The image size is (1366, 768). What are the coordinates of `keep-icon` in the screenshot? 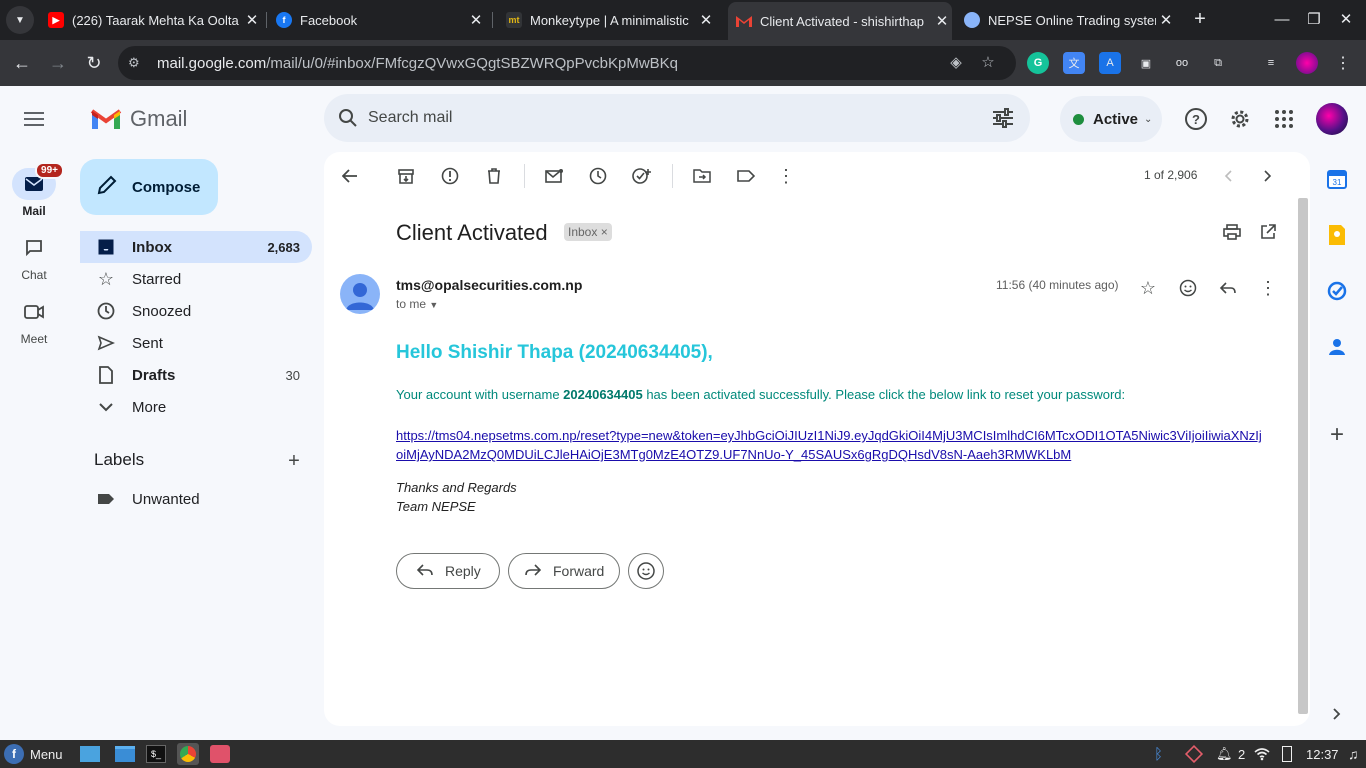 It's located at (1337, 235).